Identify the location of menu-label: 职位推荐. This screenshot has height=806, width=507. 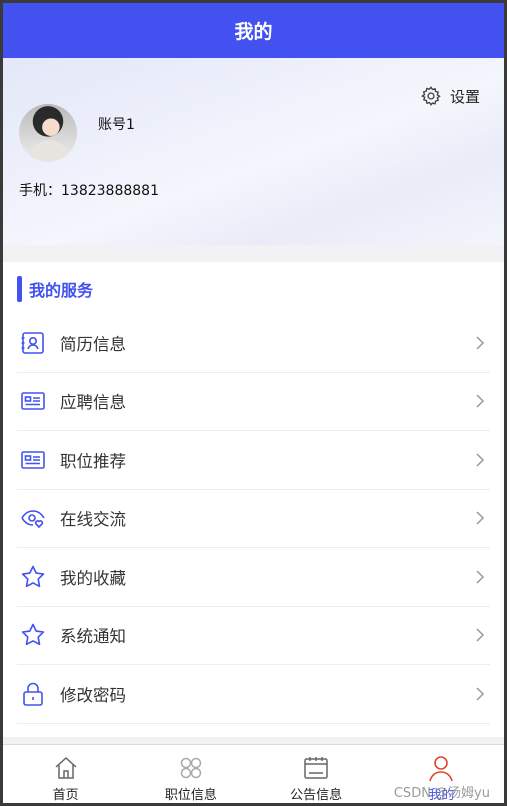
(93, 461).